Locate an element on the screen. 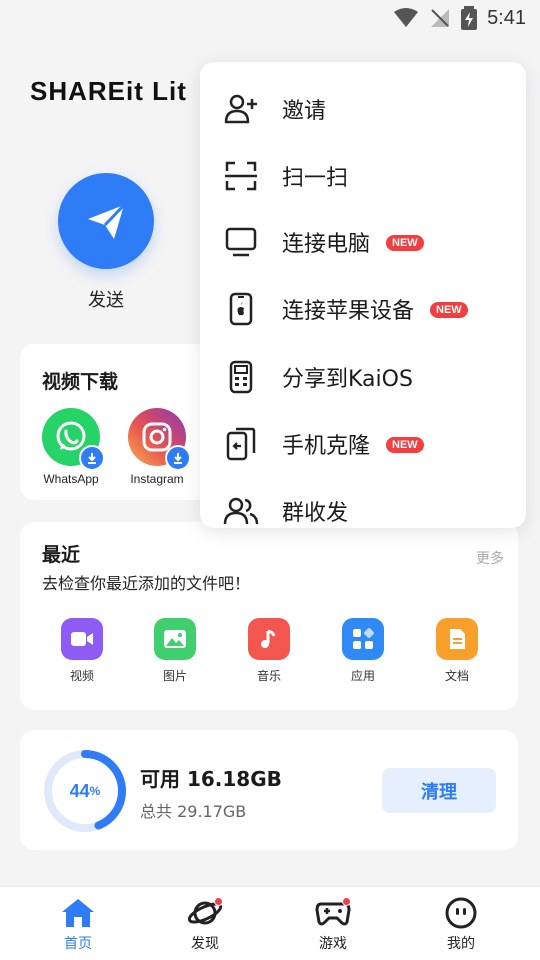 This screenshot has height=960, width=540. paper-plane-icon is located at coordinates (107, 221).